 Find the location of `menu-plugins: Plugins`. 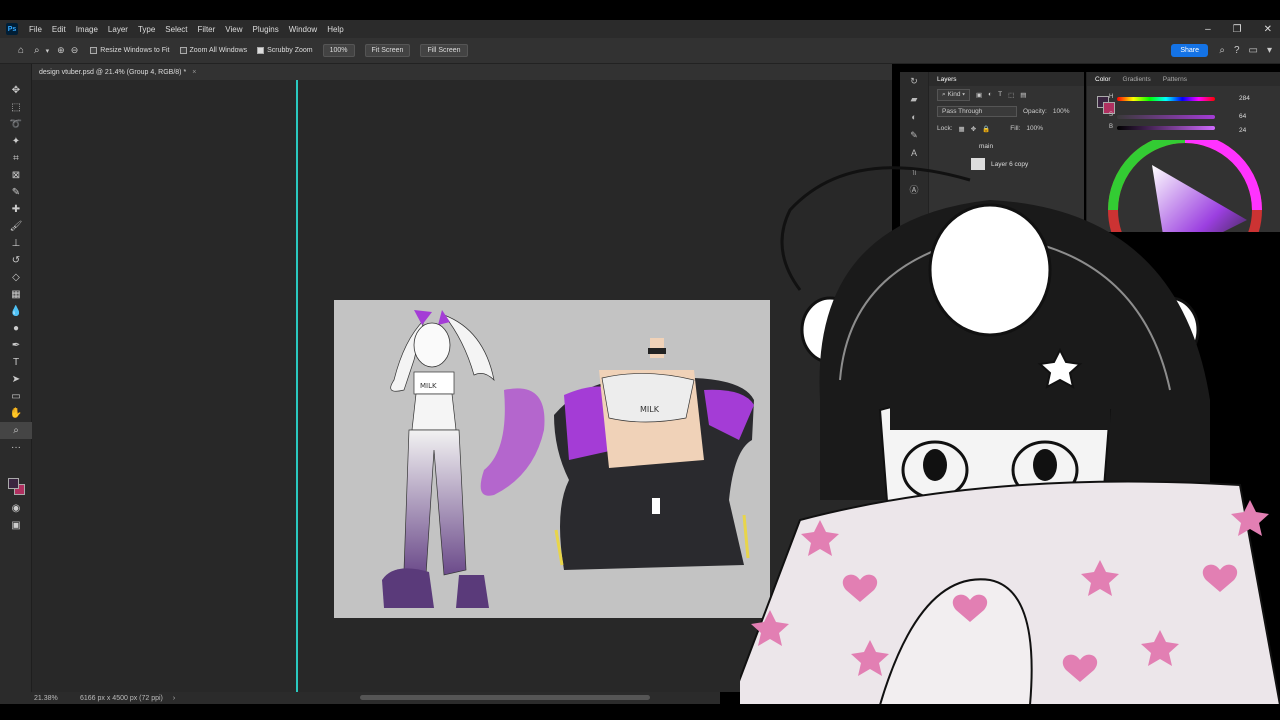

menu-plugins: Plugins is located at coordinates (266, 29).